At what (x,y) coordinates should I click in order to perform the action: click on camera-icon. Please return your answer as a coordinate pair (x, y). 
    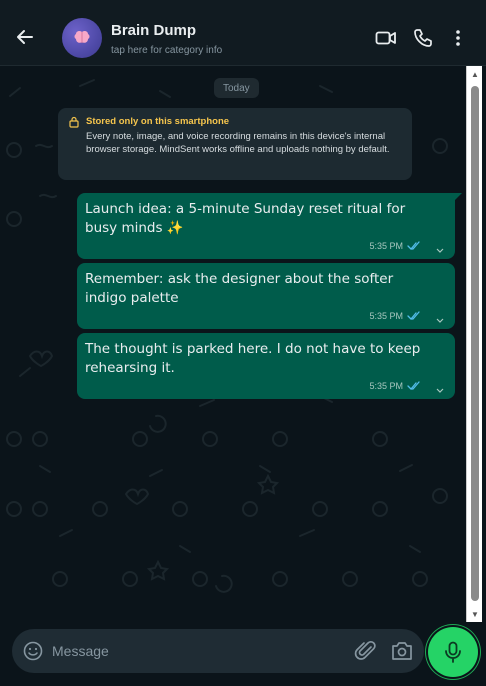
    Looking at the image, I should click on (402, 651).